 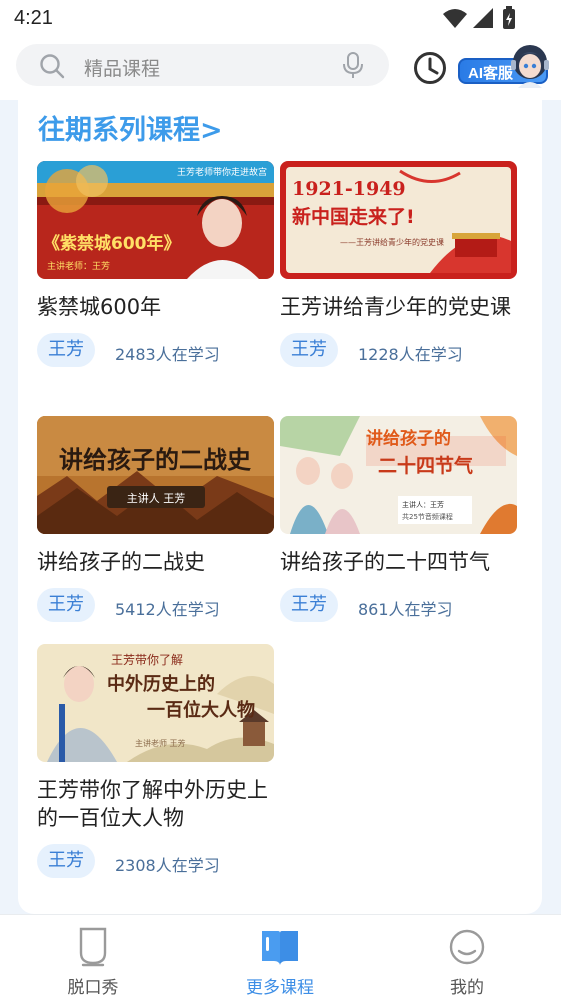 I want to click on thumb-line2-text: 中外历史上的, so click(x=161, y=684).